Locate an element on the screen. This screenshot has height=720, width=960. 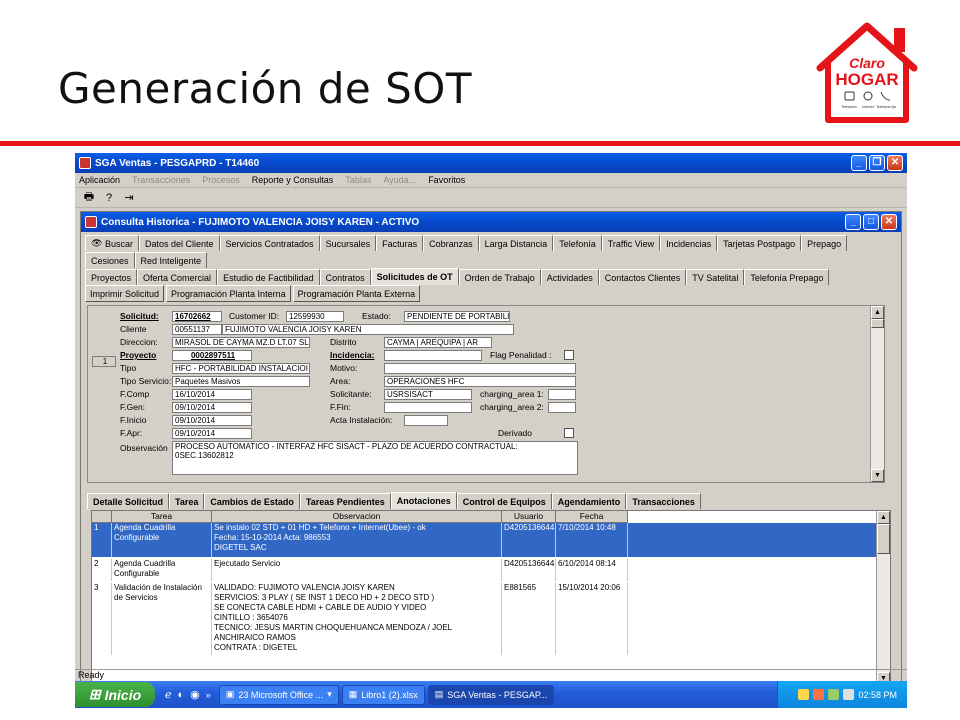
tab-traffic-view: Traffic View is located at coordinates (631, 243).